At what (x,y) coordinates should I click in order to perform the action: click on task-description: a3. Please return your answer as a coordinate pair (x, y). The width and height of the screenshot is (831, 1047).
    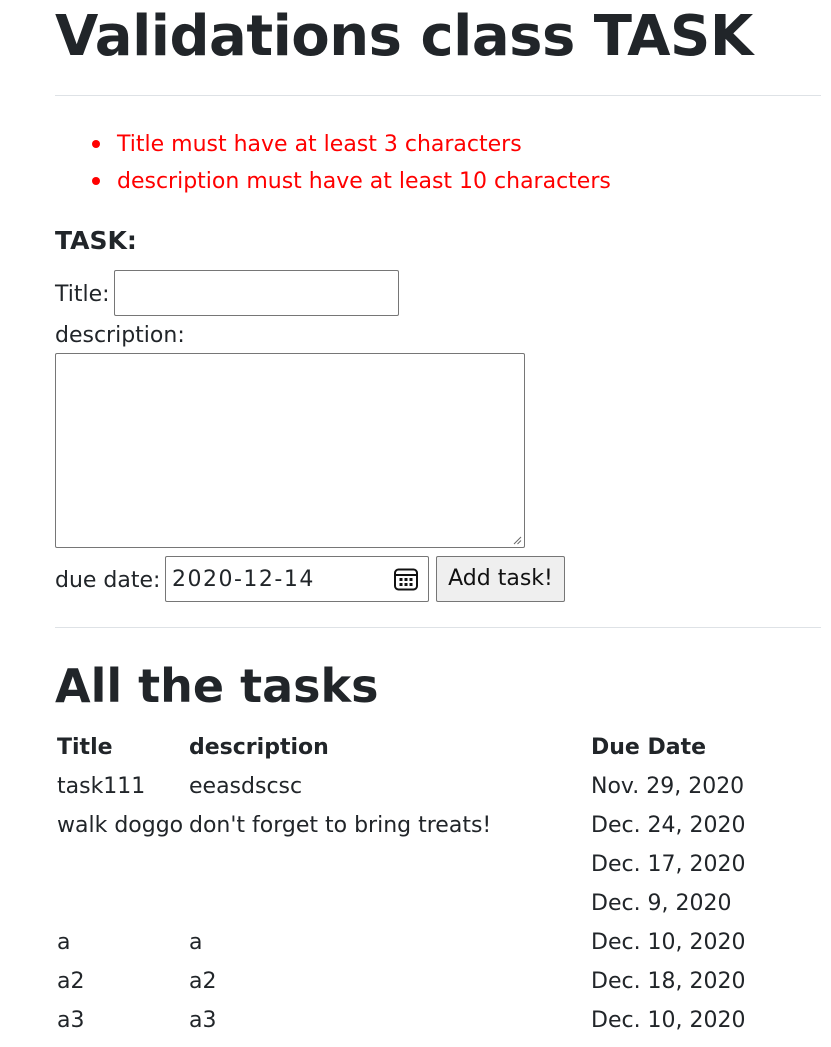
    Looking at the image, I should click on (203, 1020).